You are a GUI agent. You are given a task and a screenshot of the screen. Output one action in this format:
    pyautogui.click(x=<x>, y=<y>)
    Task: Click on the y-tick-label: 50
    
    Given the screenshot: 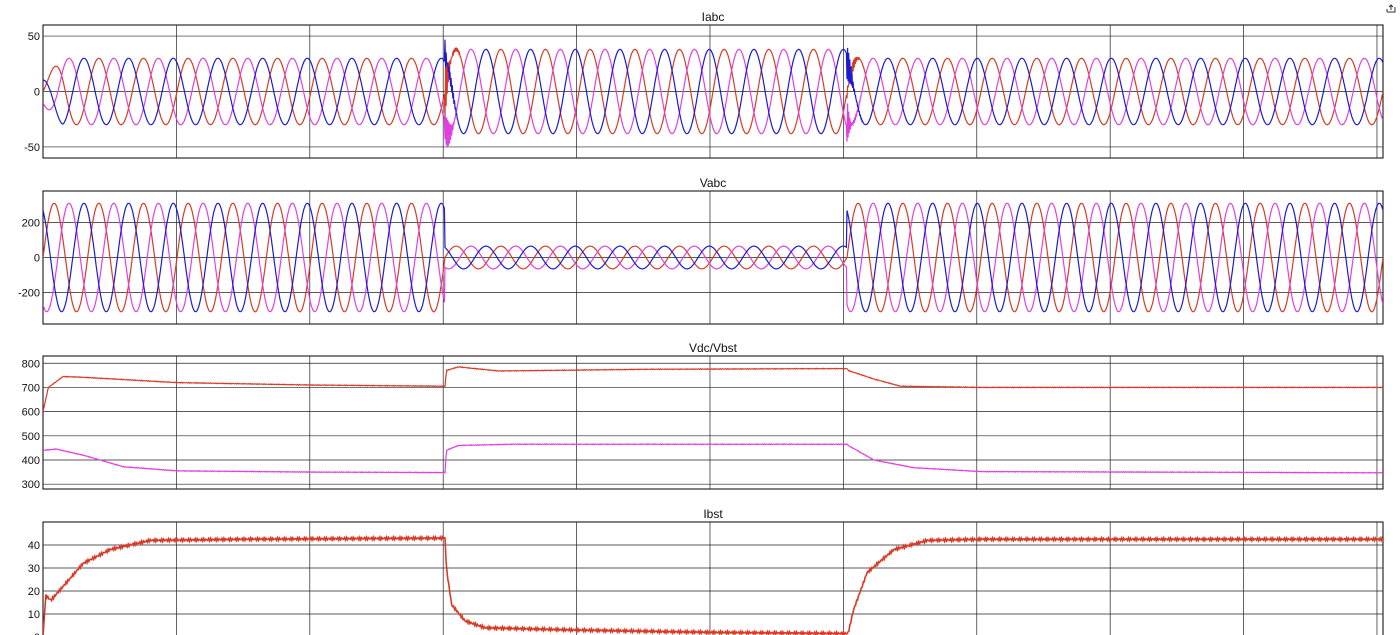 What is the action you would take?
    pyautogui.click(x=34, y=37)
    